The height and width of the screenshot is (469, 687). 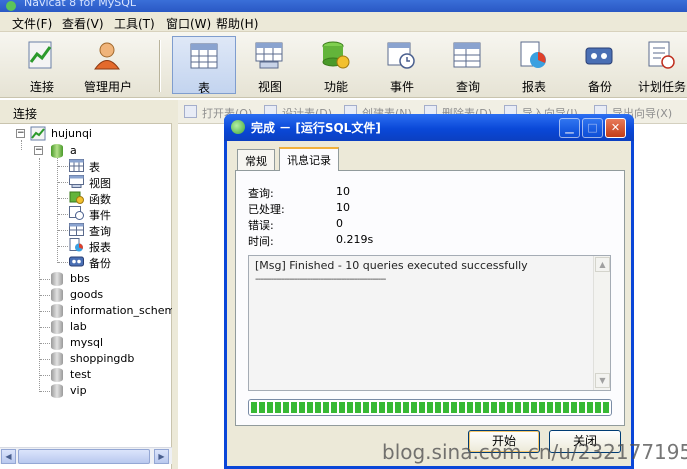 I want to click on tree-item-functions: 函数, so click(x=113, y=198).